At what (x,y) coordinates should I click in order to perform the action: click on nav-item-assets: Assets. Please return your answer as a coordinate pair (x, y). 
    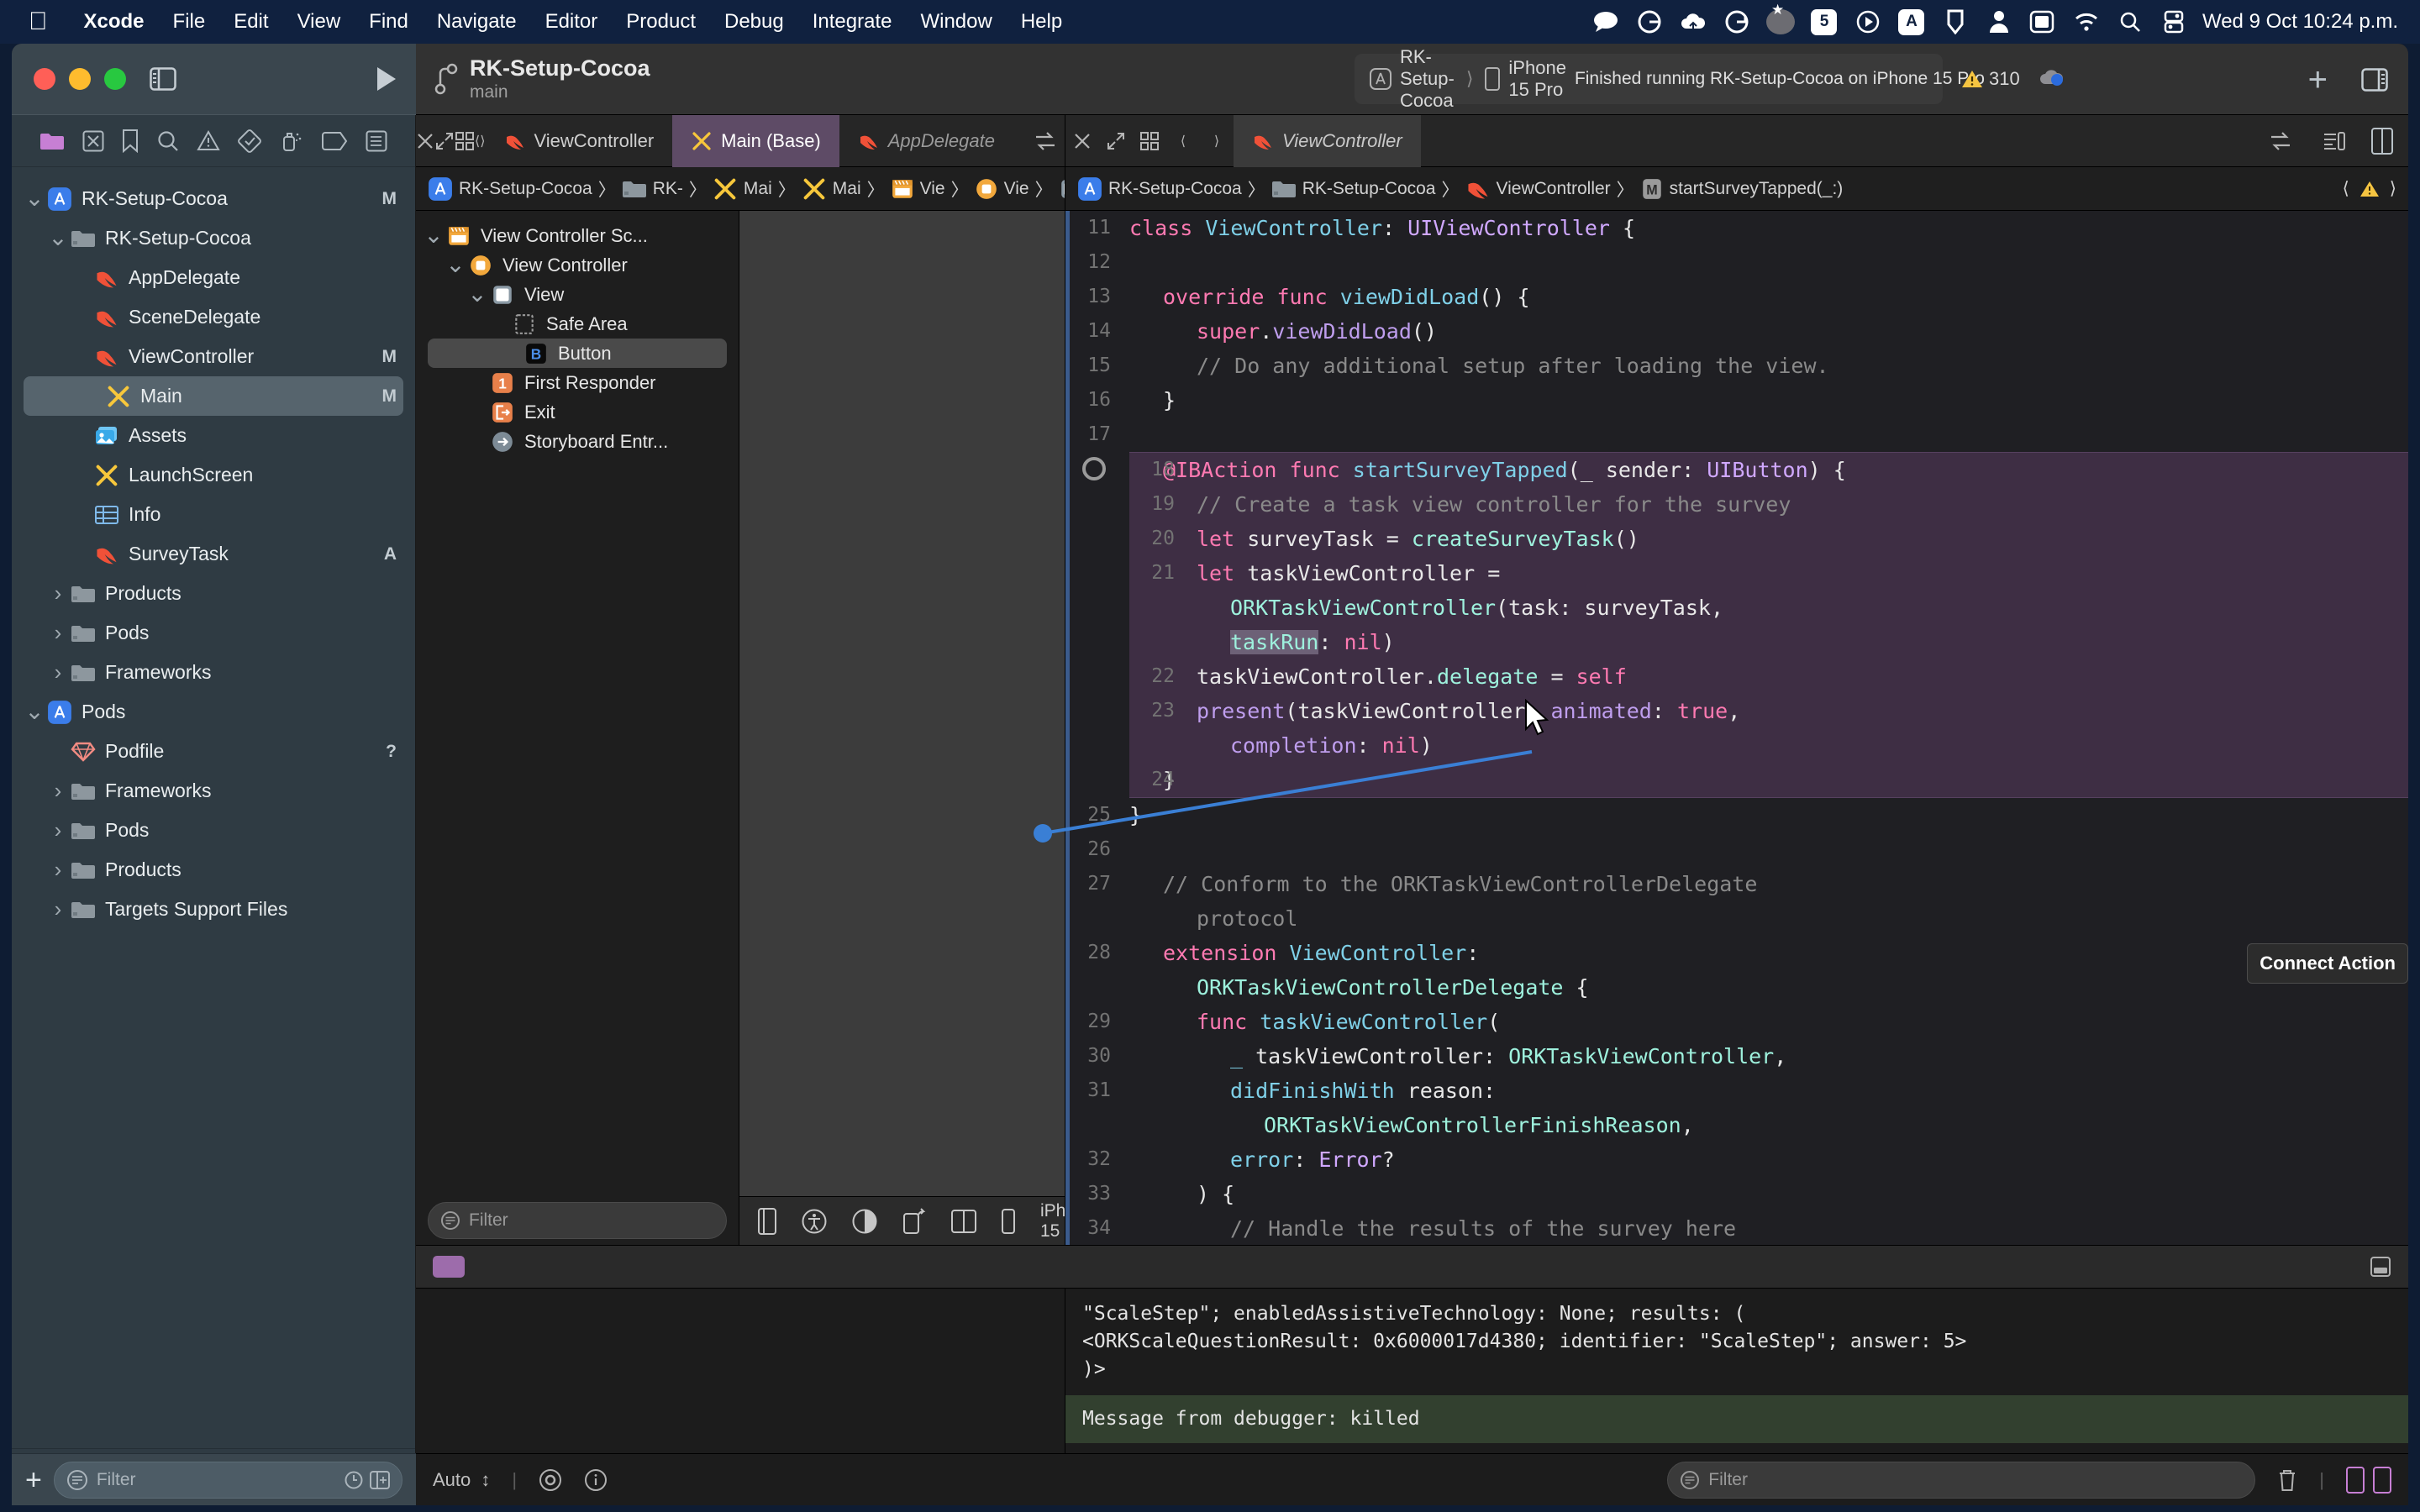
    Looking at the image, I should click on (214, 435).